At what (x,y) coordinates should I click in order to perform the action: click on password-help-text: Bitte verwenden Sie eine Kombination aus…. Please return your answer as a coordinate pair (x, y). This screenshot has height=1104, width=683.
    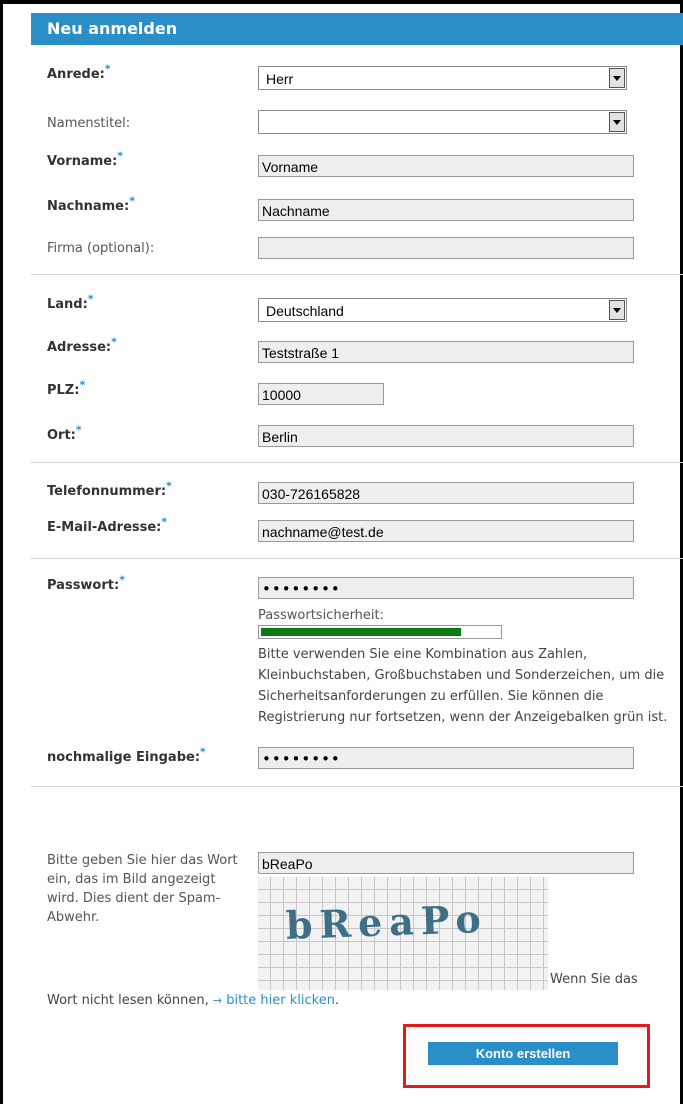
    Looking at the image, I should click on (463, 686).